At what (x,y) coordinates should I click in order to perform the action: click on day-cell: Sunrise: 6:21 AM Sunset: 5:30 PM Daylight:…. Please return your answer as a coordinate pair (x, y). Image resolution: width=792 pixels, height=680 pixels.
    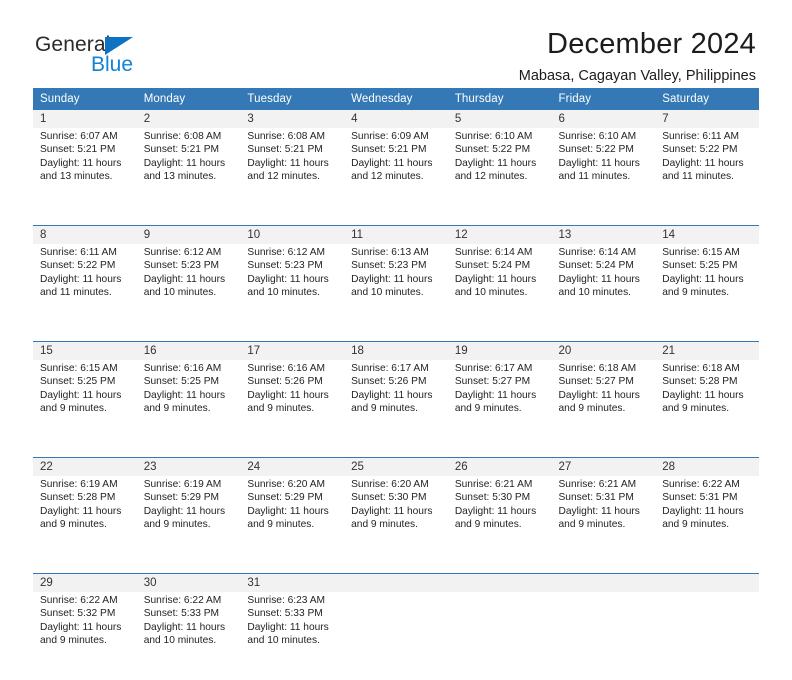
    Looking at the image, I should click on (500, 520).